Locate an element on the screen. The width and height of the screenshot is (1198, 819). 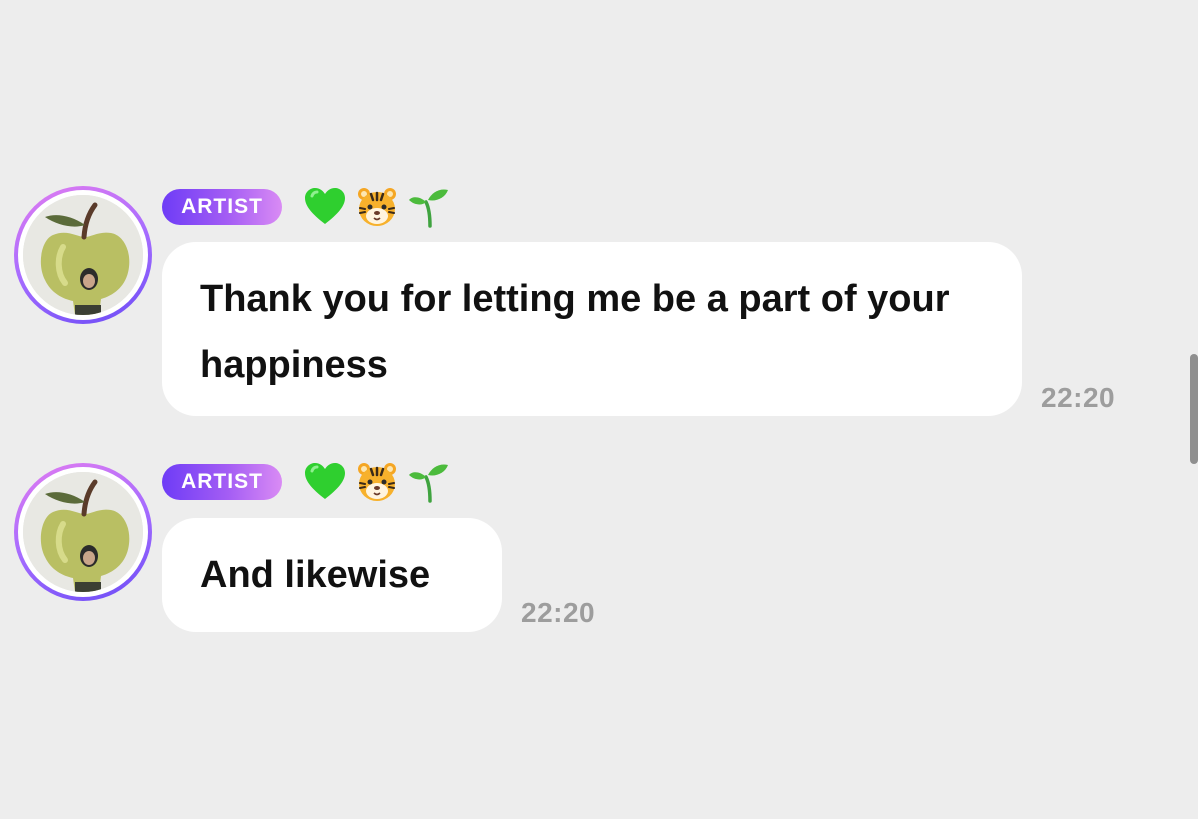
message-bubble: And likewise is located at coordinates (332, 575).